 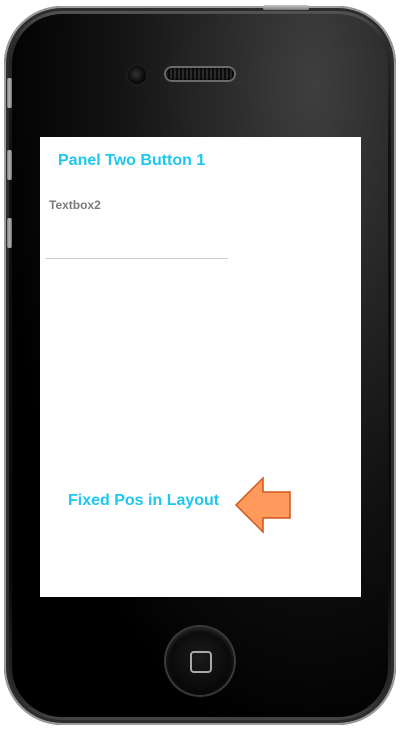 I want to click on volume-up-button, so click(x=9, y=165).